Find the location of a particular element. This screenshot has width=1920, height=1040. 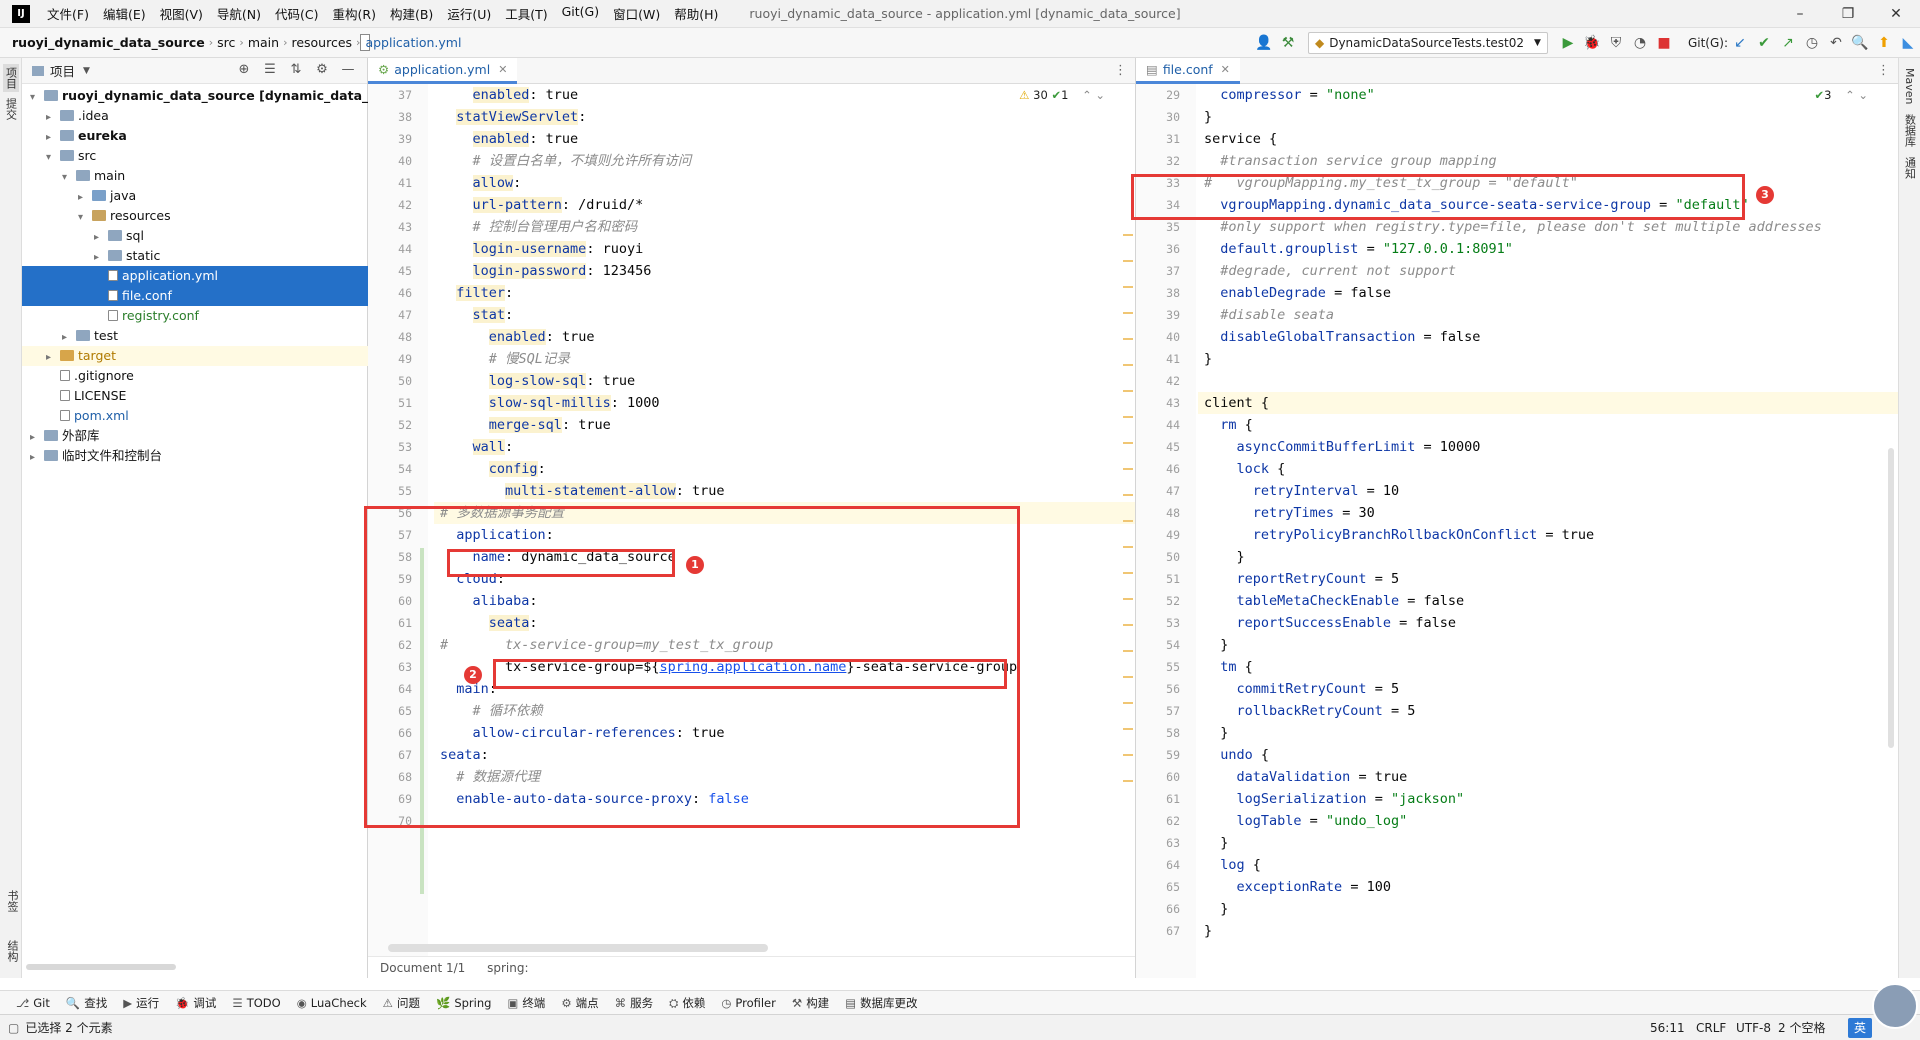

menu-item-7: 运行(U) is located at coordinates (469, 13).